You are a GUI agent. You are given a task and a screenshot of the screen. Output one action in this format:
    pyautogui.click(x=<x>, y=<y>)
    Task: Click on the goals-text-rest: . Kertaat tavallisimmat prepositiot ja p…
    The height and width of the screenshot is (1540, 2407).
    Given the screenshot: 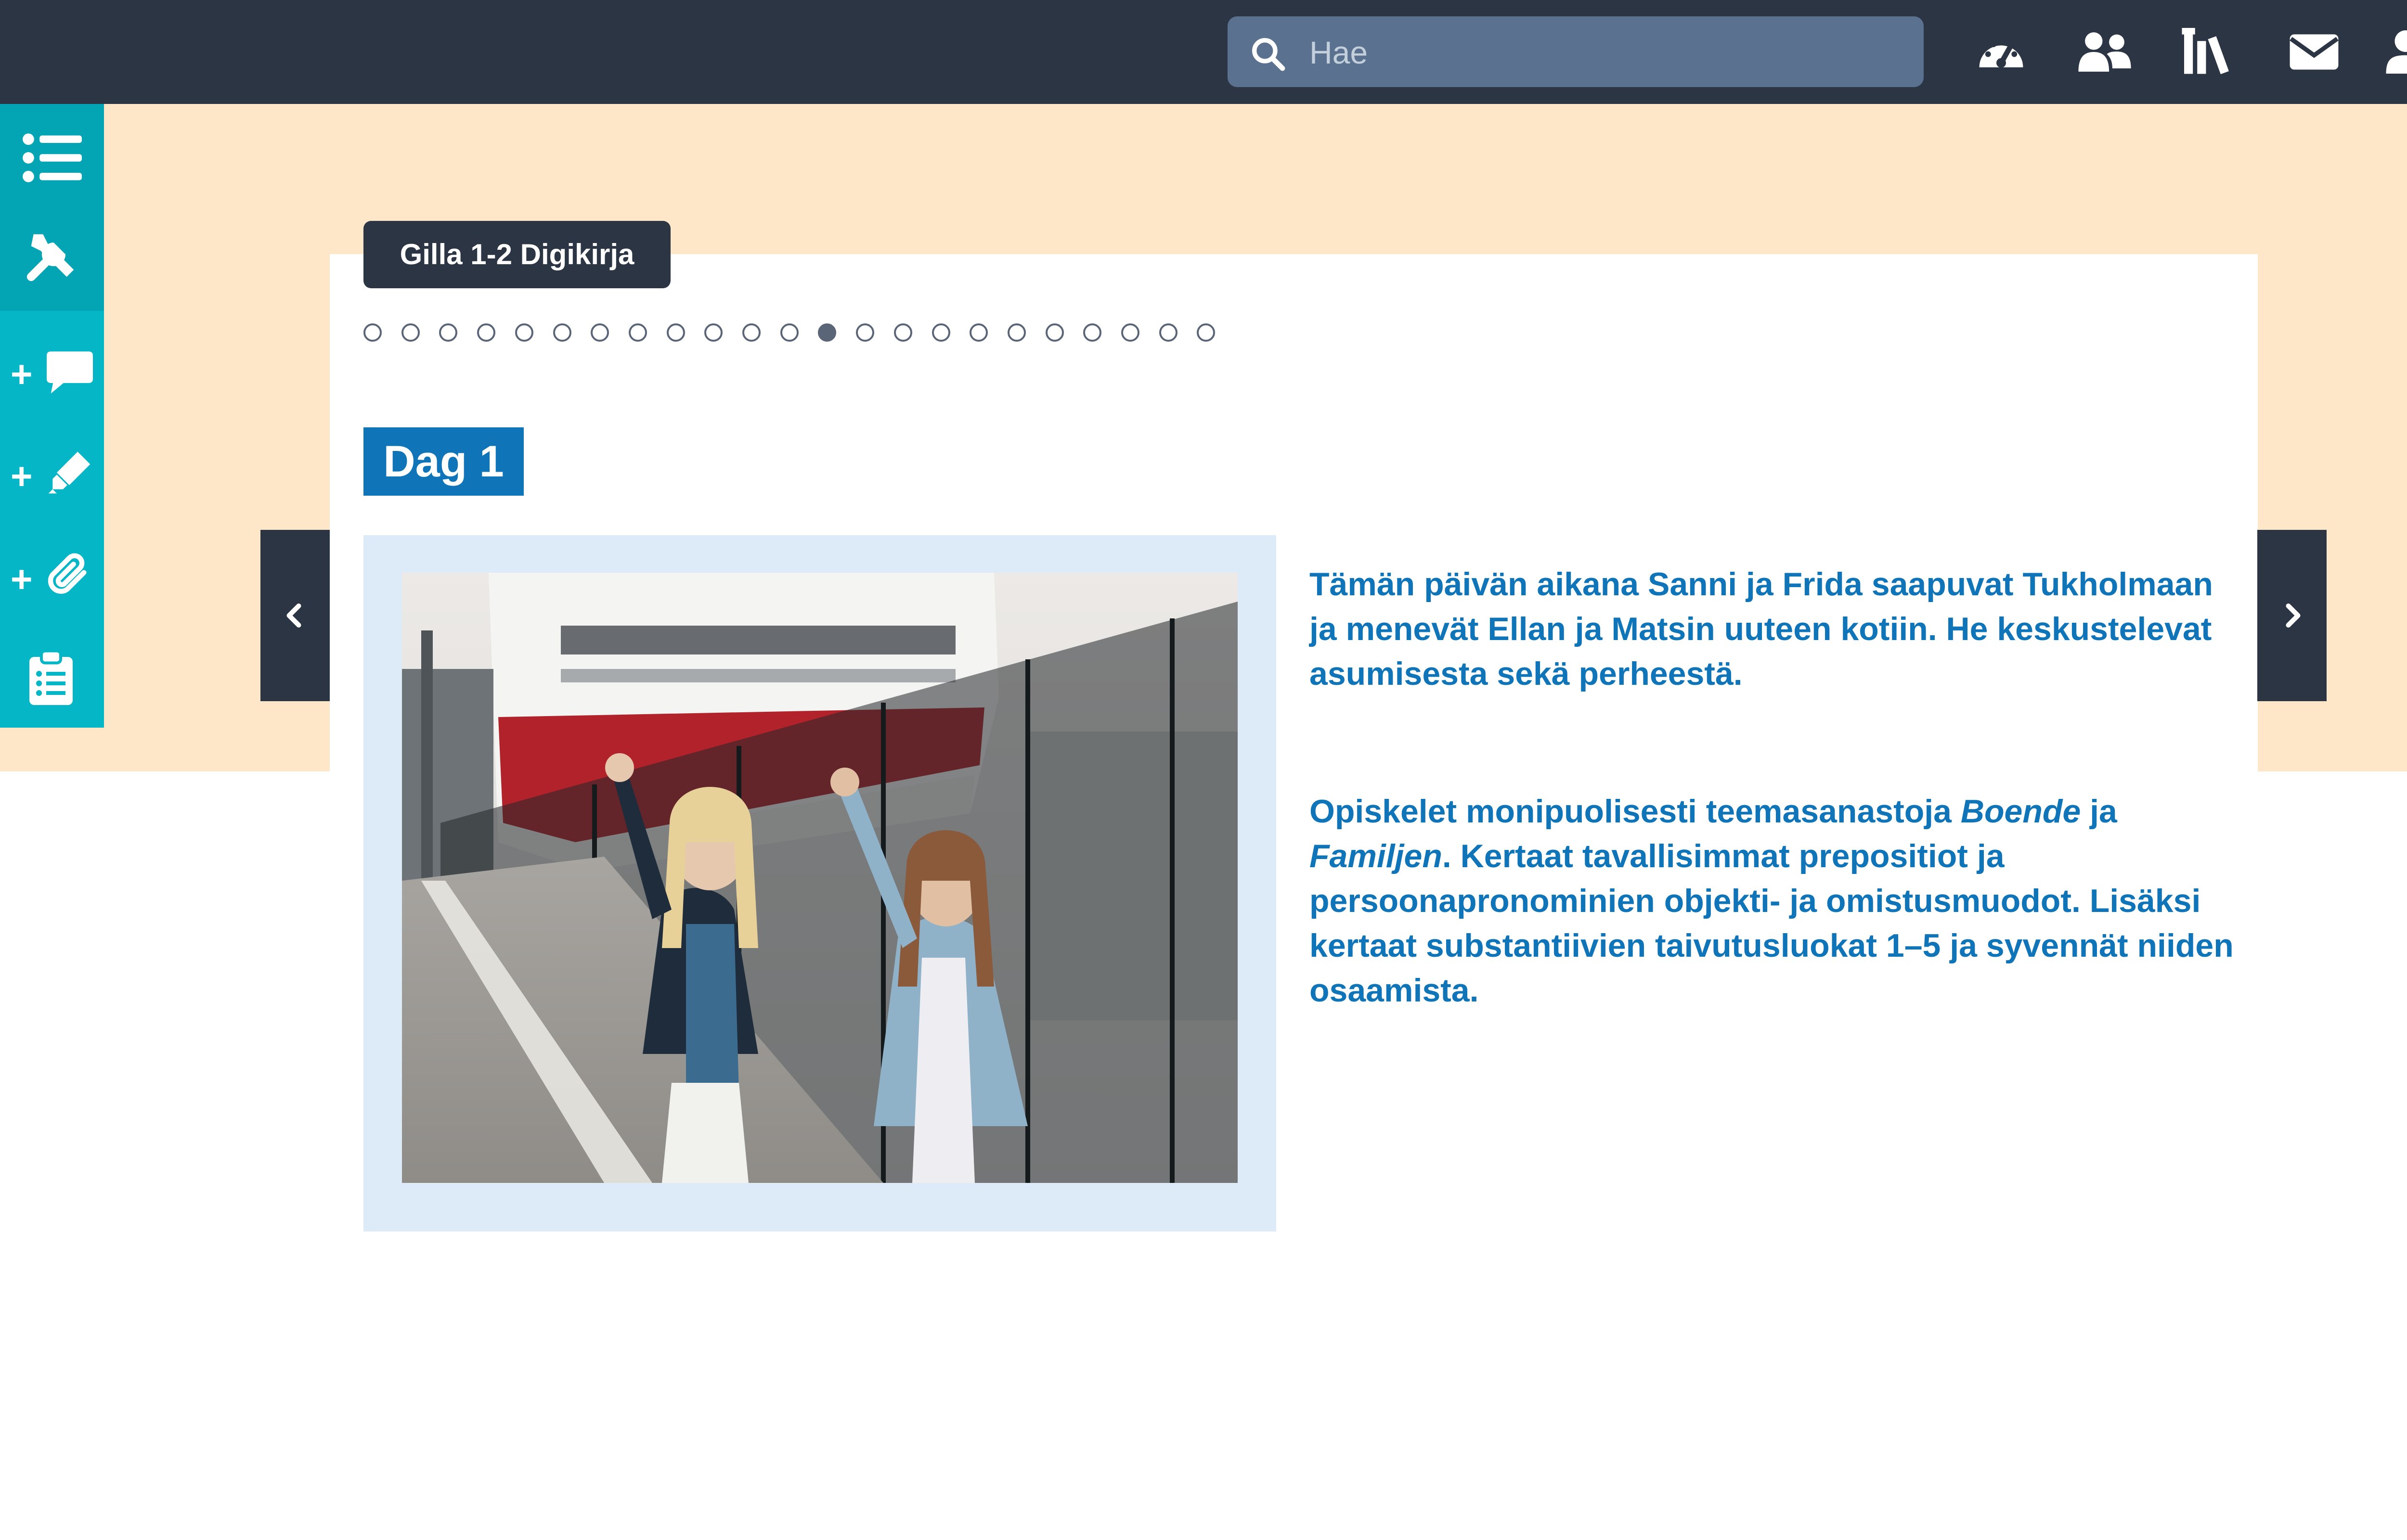 What is the action you would take?
    pyautogui.click(x=1771, y=923)
    